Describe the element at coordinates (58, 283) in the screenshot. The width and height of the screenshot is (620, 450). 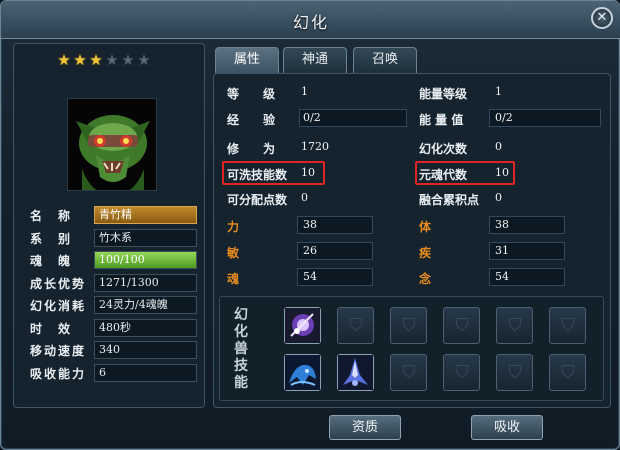
I see `attr-label: 成长优势` at that location.